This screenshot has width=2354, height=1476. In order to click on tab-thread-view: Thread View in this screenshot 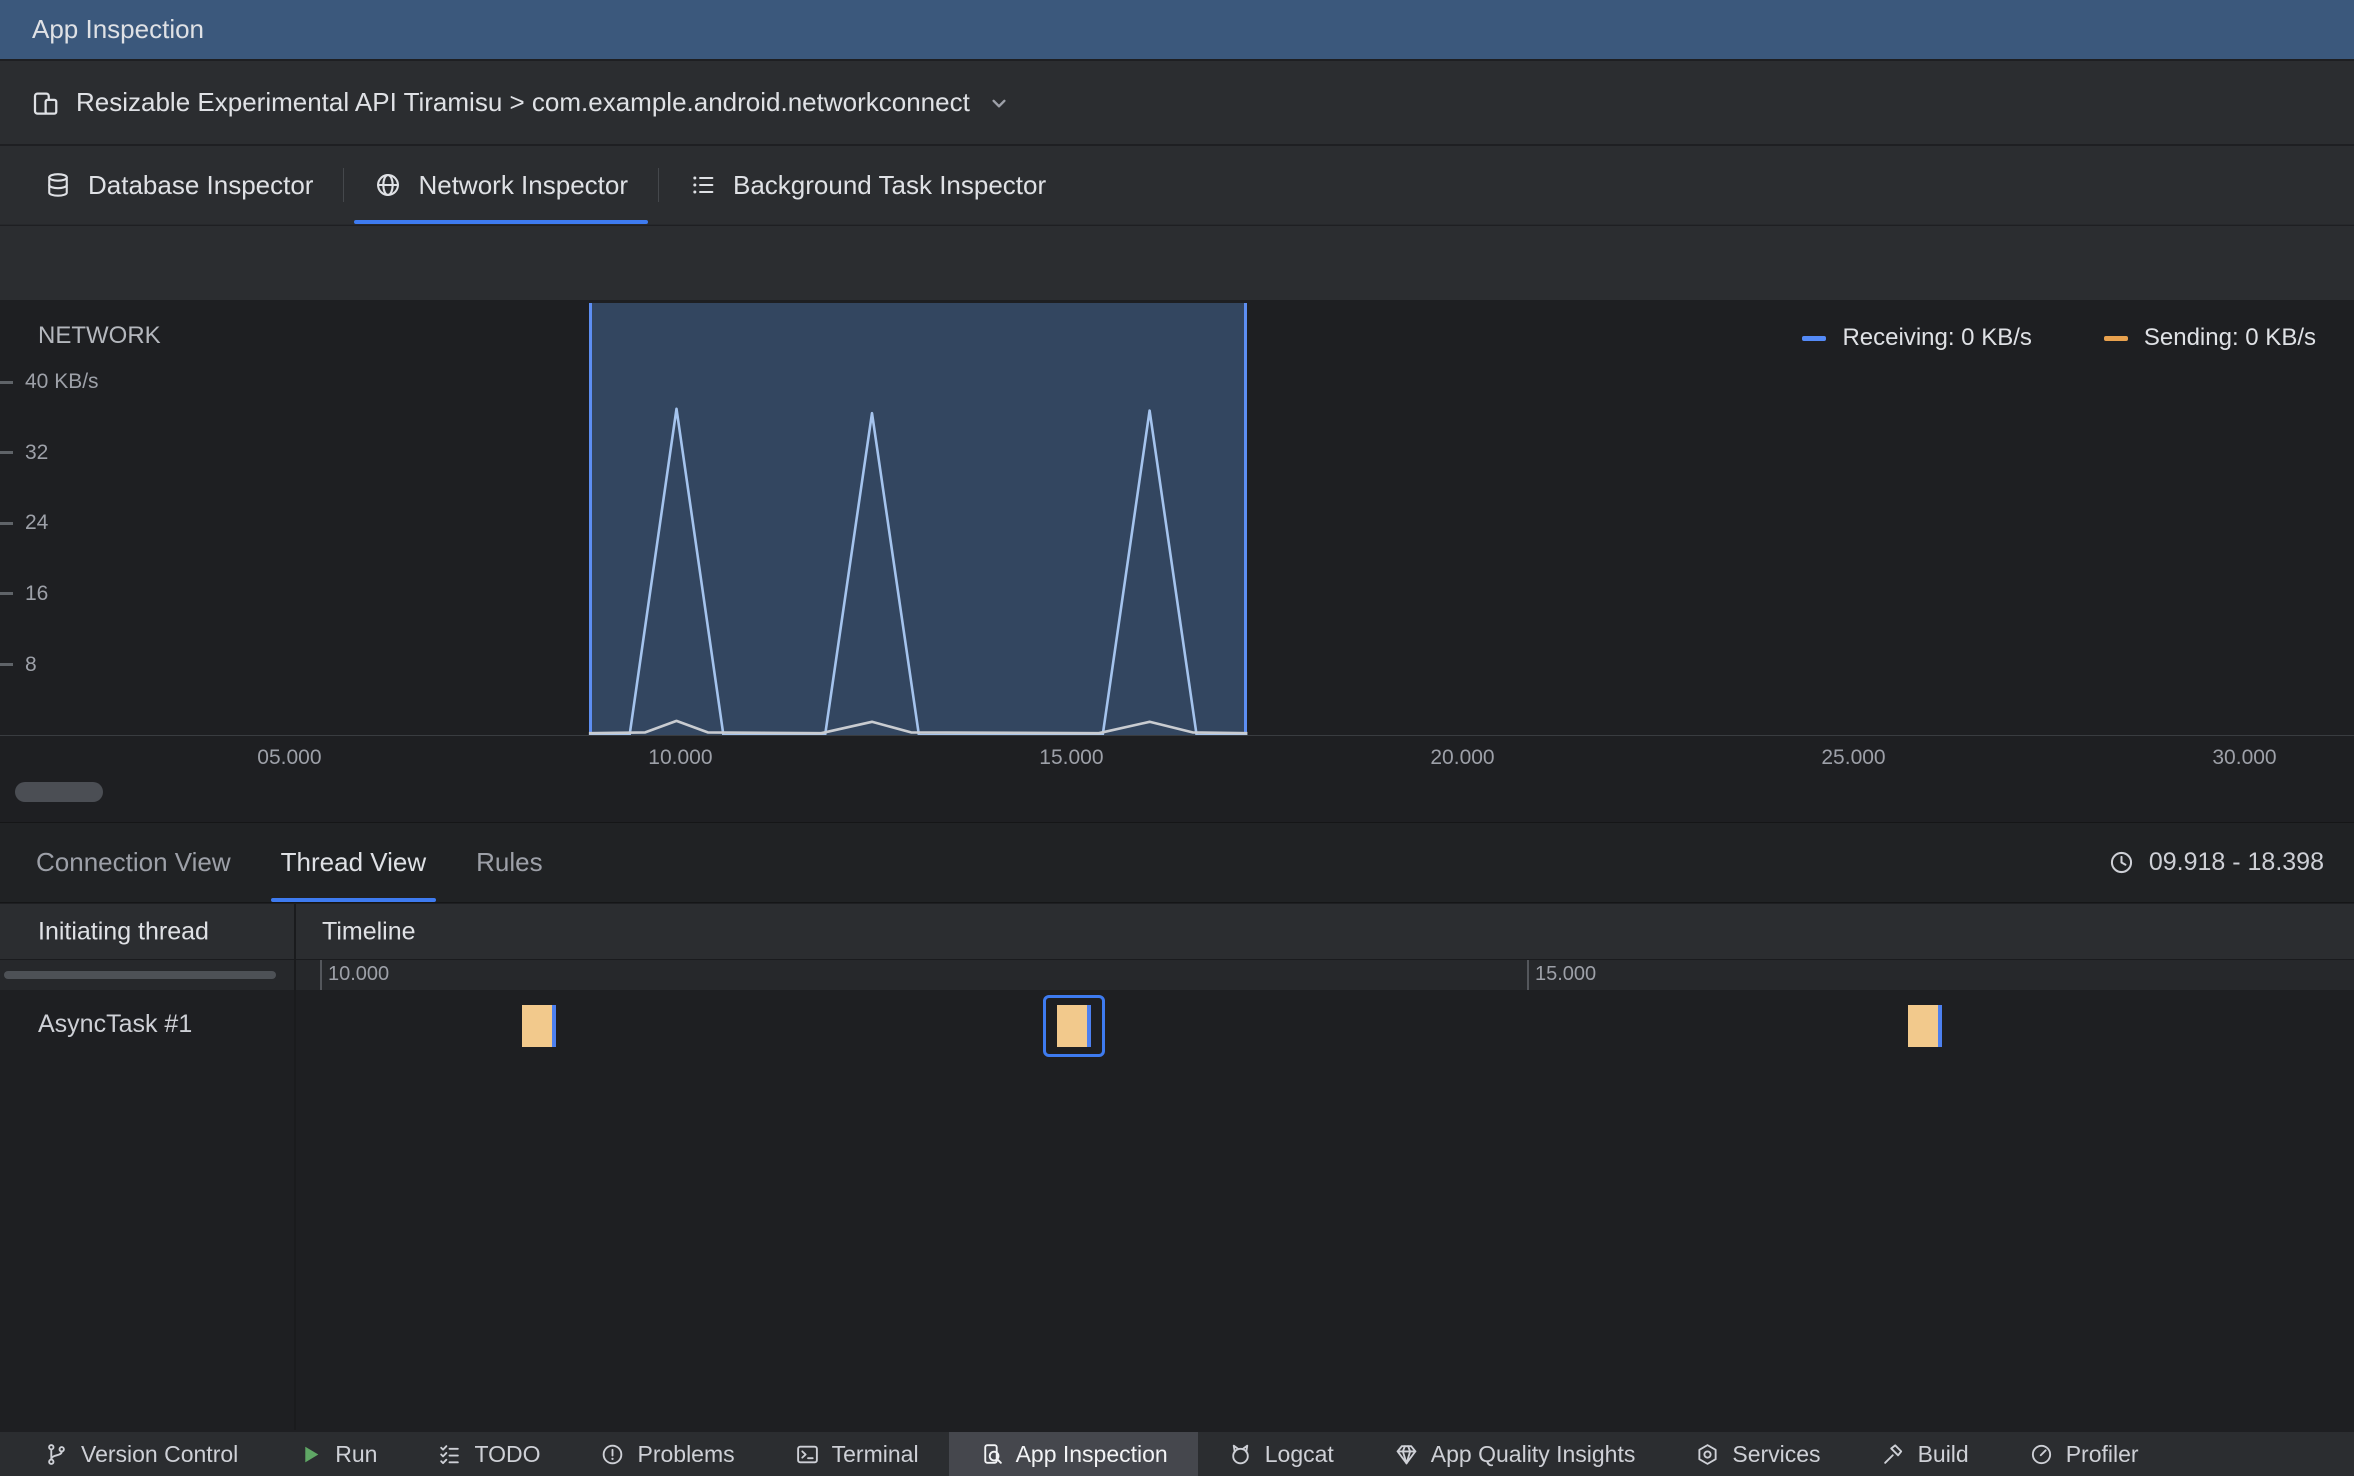, I will do `click(354, 862)`.